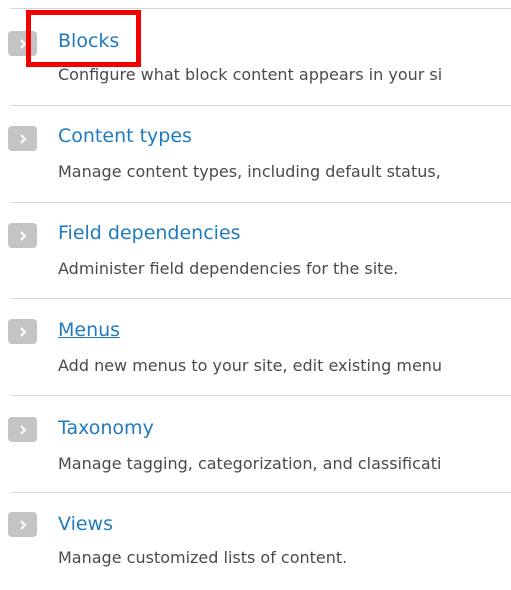  I want to click on taxonomy-link: Taxonomy, so click(106, 428).